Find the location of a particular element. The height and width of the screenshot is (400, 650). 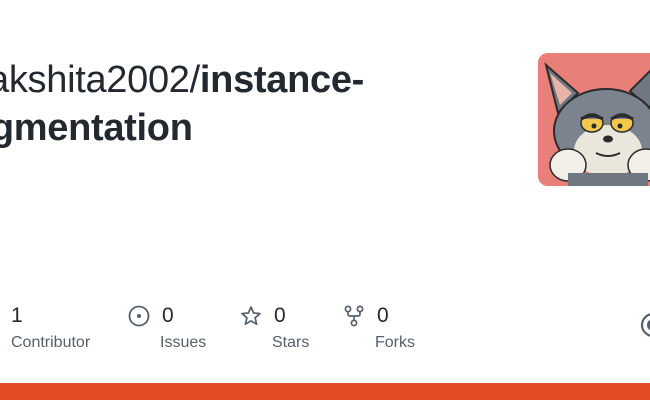

stat-forks: 0 Forks is located at coordinates (379, 326).